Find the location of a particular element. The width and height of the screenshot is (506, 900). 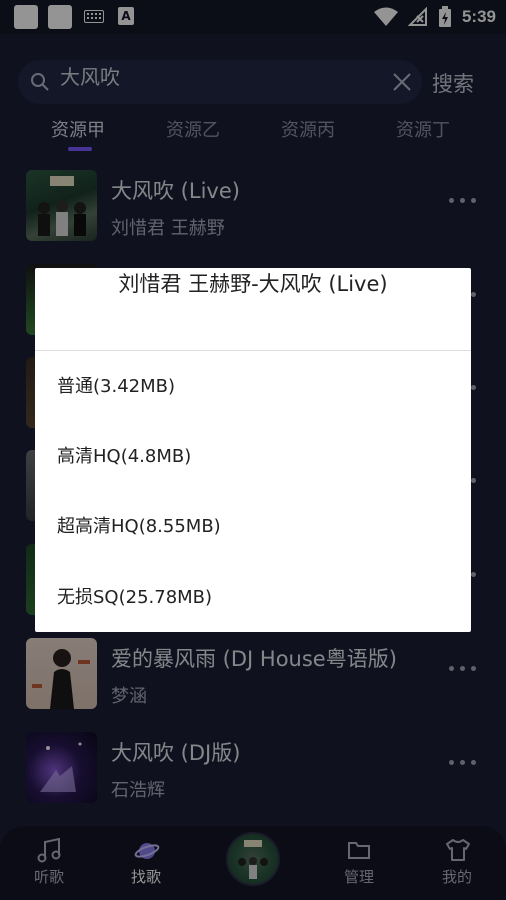

dialog-divider is located at coordinates (253, 350).